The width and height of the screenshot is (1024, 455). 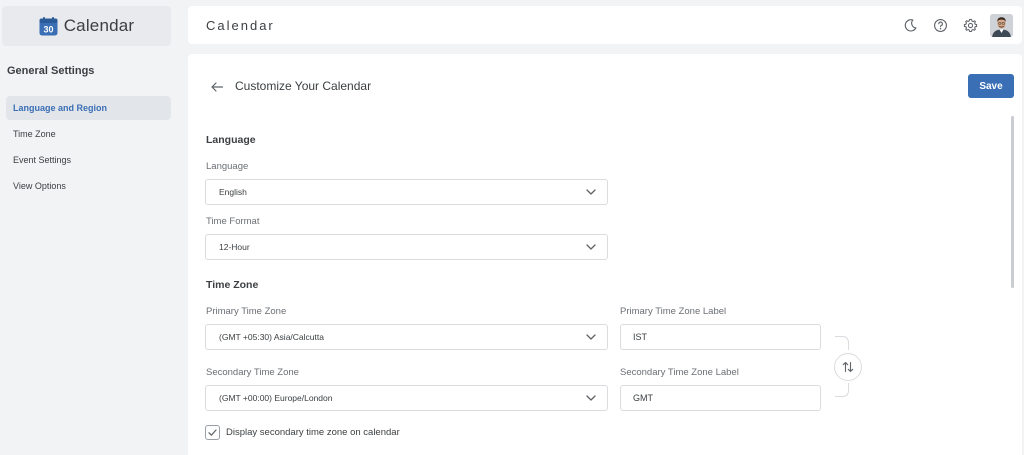 I want to click on save-button: Save, so click(x=991, y=86).